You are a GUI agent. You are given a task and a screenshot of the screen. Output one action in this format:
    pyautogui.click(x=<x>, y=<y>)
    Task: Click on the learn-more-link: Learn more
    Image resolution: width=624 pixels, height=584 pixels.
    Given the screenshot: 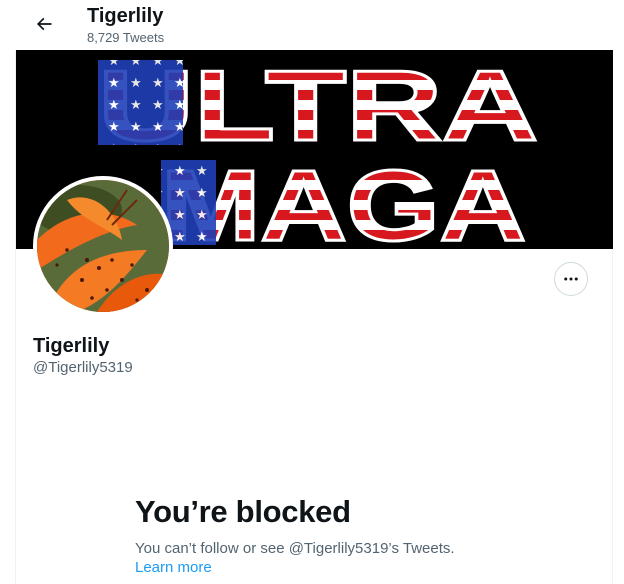 What is the action you would take?
    pyautogui.click(x=173, y=567)
    